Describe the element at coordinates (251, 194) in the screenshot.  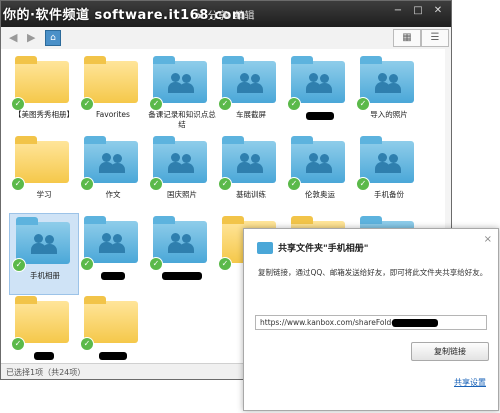
I see `folder-label: 基础训练` at that location.